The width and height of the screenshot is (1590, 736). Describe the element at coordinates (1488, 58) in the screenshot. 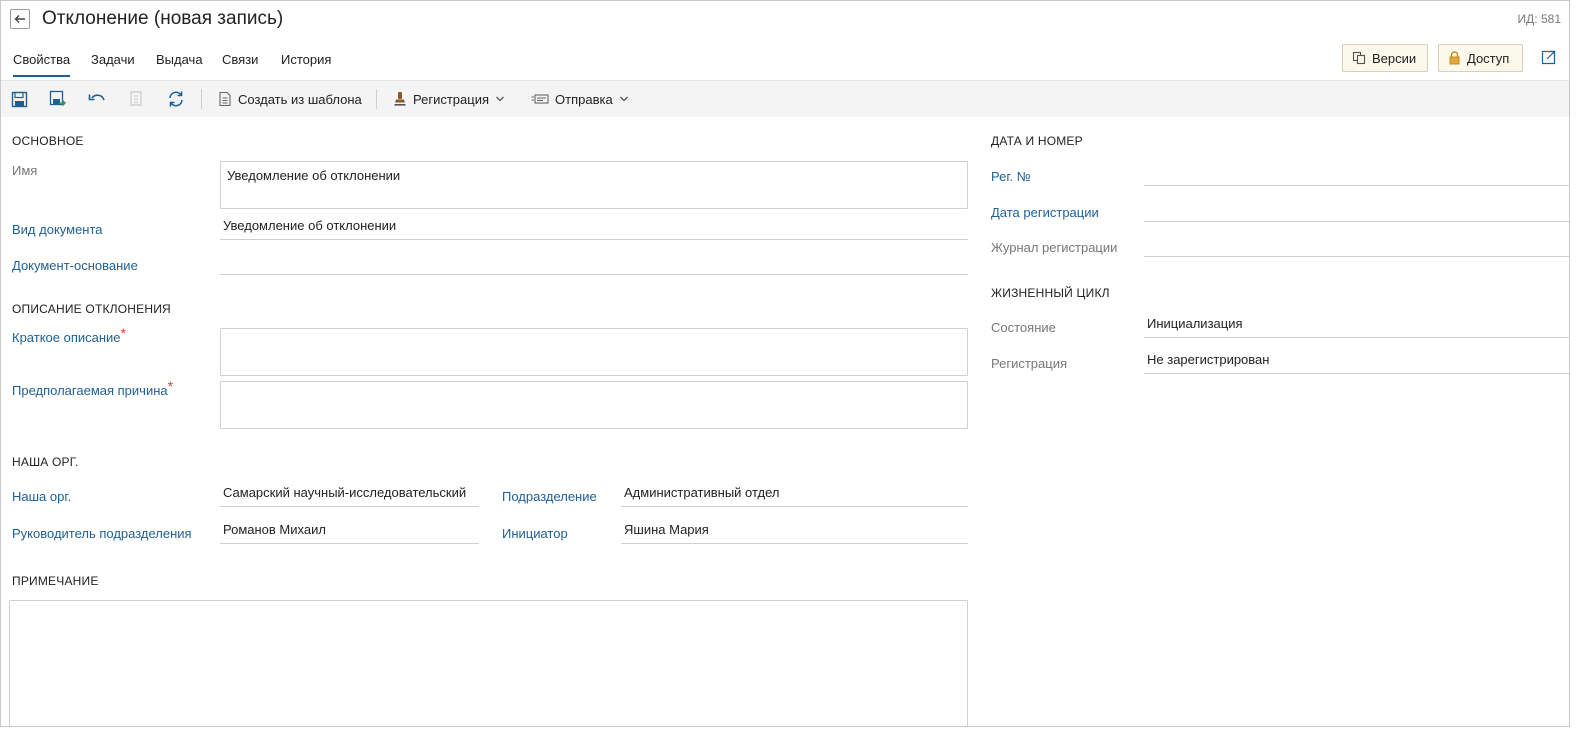

I see `access-label: Доступ` at that location.